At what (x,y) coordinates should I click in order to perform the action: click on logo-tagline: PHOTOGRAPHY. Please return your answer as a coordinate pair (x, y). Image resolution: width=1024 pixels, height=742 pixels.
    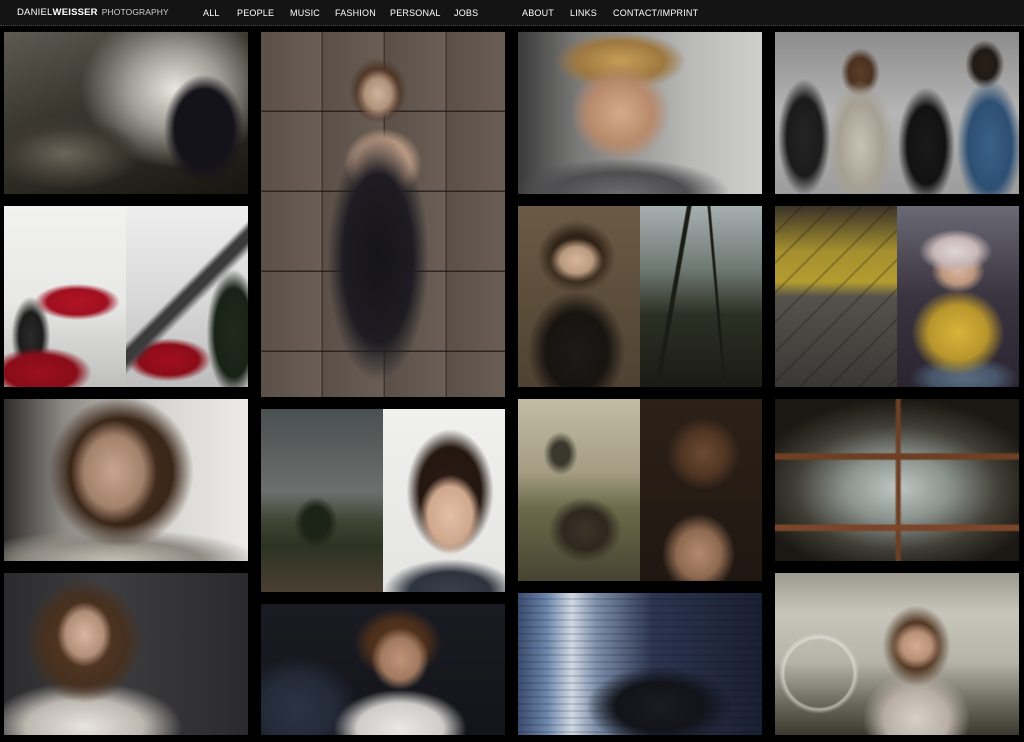
    Looking at the image, I should click on (135, 12).